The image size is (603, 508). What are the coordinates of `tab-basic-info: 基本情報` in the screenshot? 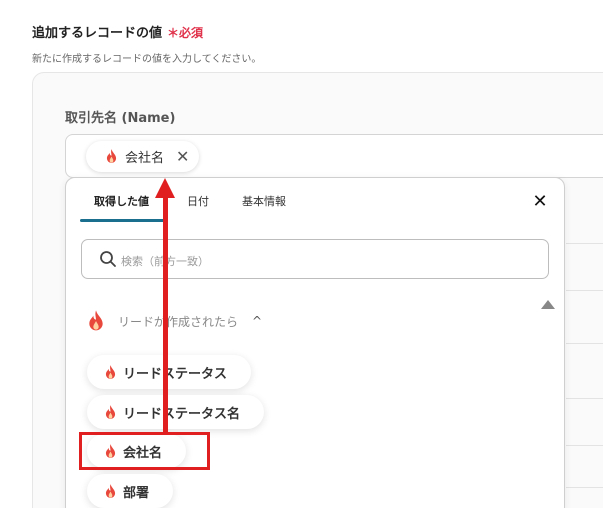 It's located at (264, 201).